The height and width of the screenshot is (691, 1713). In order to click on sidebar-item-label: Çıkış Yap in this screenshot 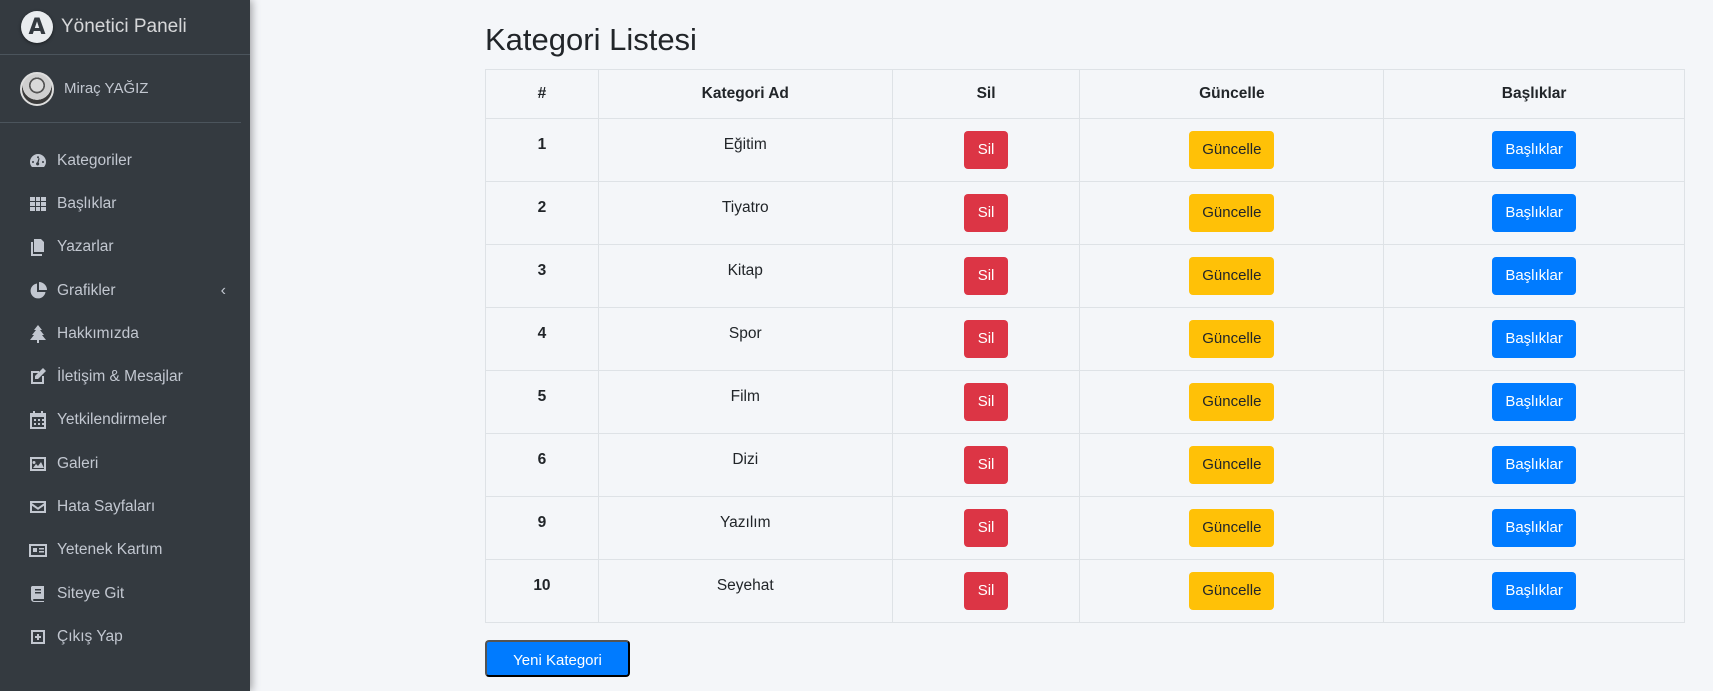, I will do `click(90, 636)`.